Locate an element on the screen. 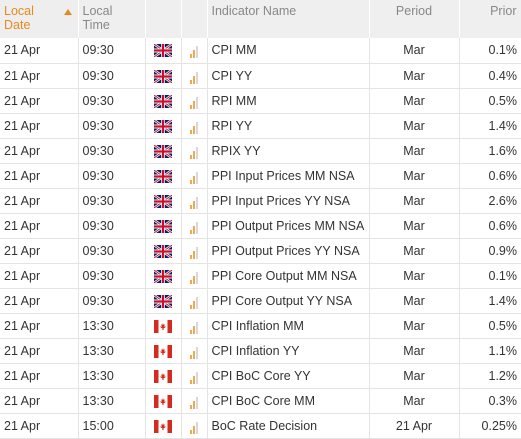 This screenshot has height=439, width=521. row-indicator-name: RPIX YY is located at coordinates (288, 151).